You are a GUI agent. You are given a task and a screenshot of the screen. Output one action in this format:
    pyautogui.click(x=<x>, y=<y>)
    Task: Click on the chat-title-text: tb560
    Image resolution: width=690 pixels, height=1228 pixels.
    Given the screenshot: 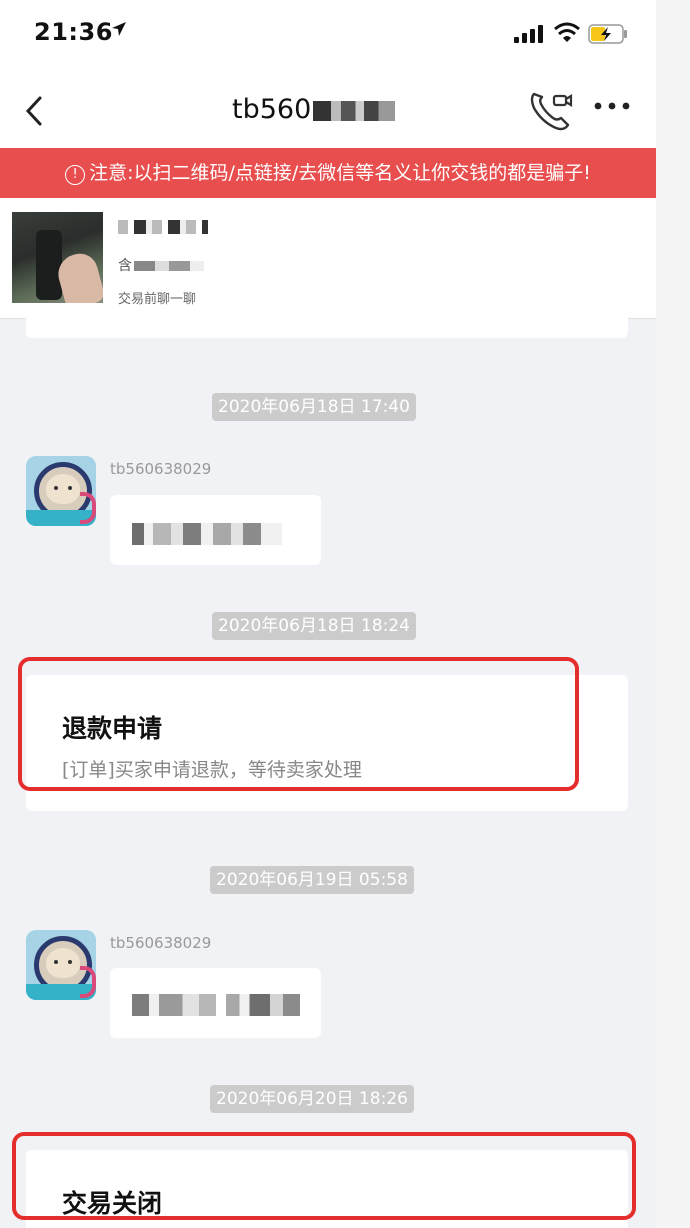 What is the action you would take?
    pyautogui.click(x=272, y=109)
    